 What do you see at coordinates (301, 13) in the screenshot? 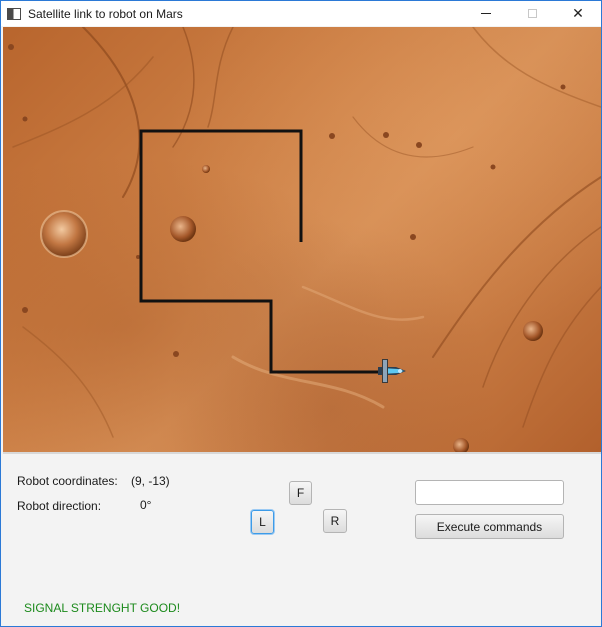
I see `title-bar: Satellite link to robot on Mars ✕` at bounding box center [301, 13].